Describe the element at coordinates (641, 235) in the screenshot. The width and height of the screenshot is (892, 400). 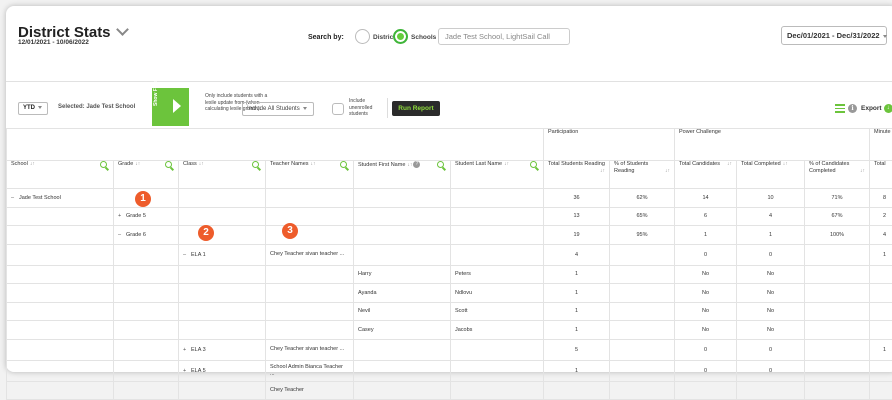
I see `cell-pct-reading-value: 95%` at that location.